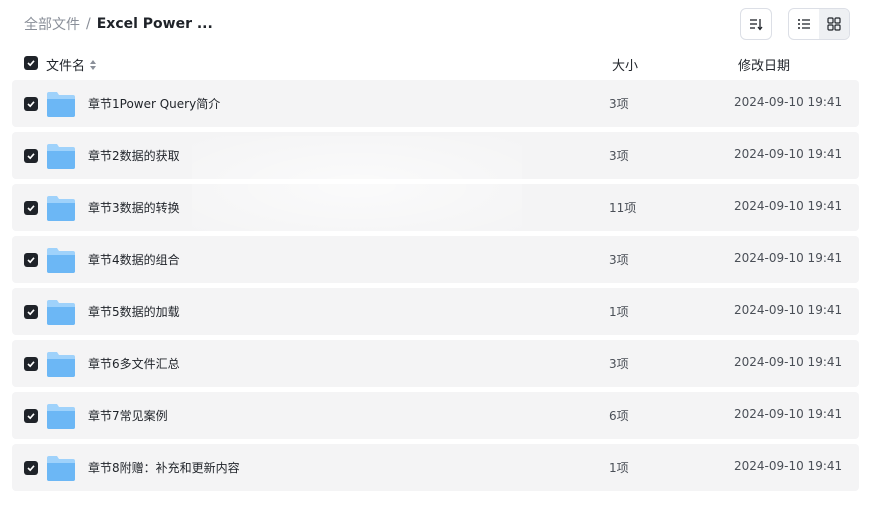 The height and width of the screenshot is (514, 874). I want to click on breadcrumb-root: 全部文件, so click(52, 24).